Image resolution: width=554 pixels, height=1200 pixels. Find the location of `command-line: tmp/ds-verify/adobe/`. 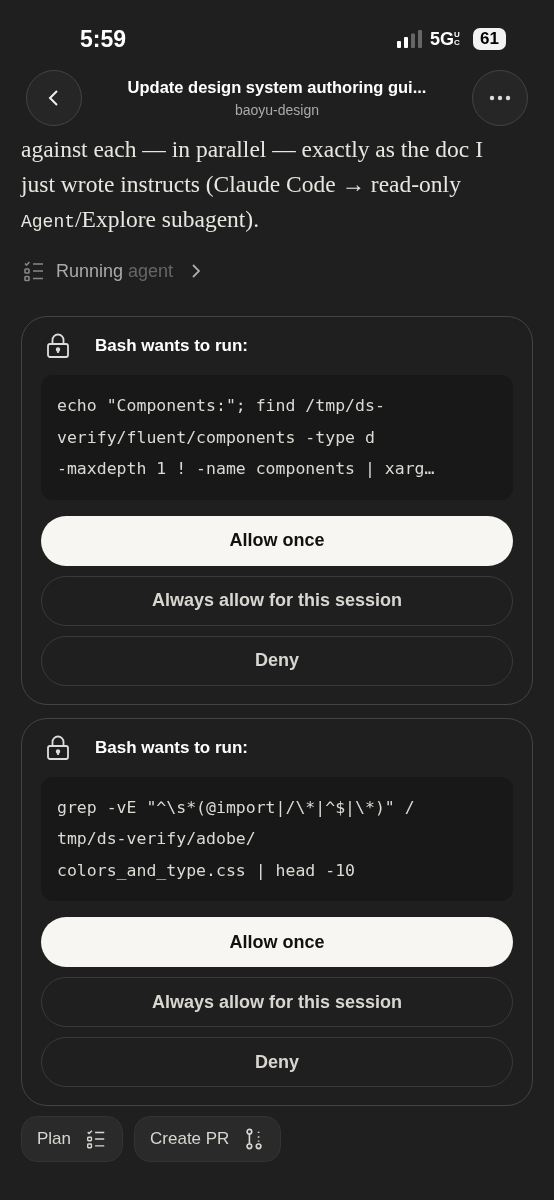

command-line: tmp/ds-verify/adobe/ is located at coordinates (157, 839).